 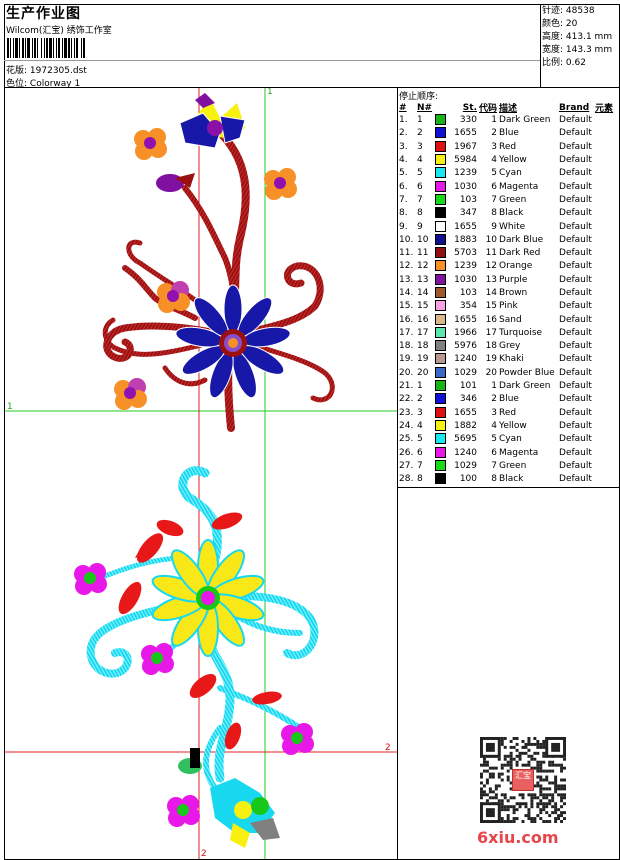 I want to click on row-idx: 25., so click(x=406, y=439).